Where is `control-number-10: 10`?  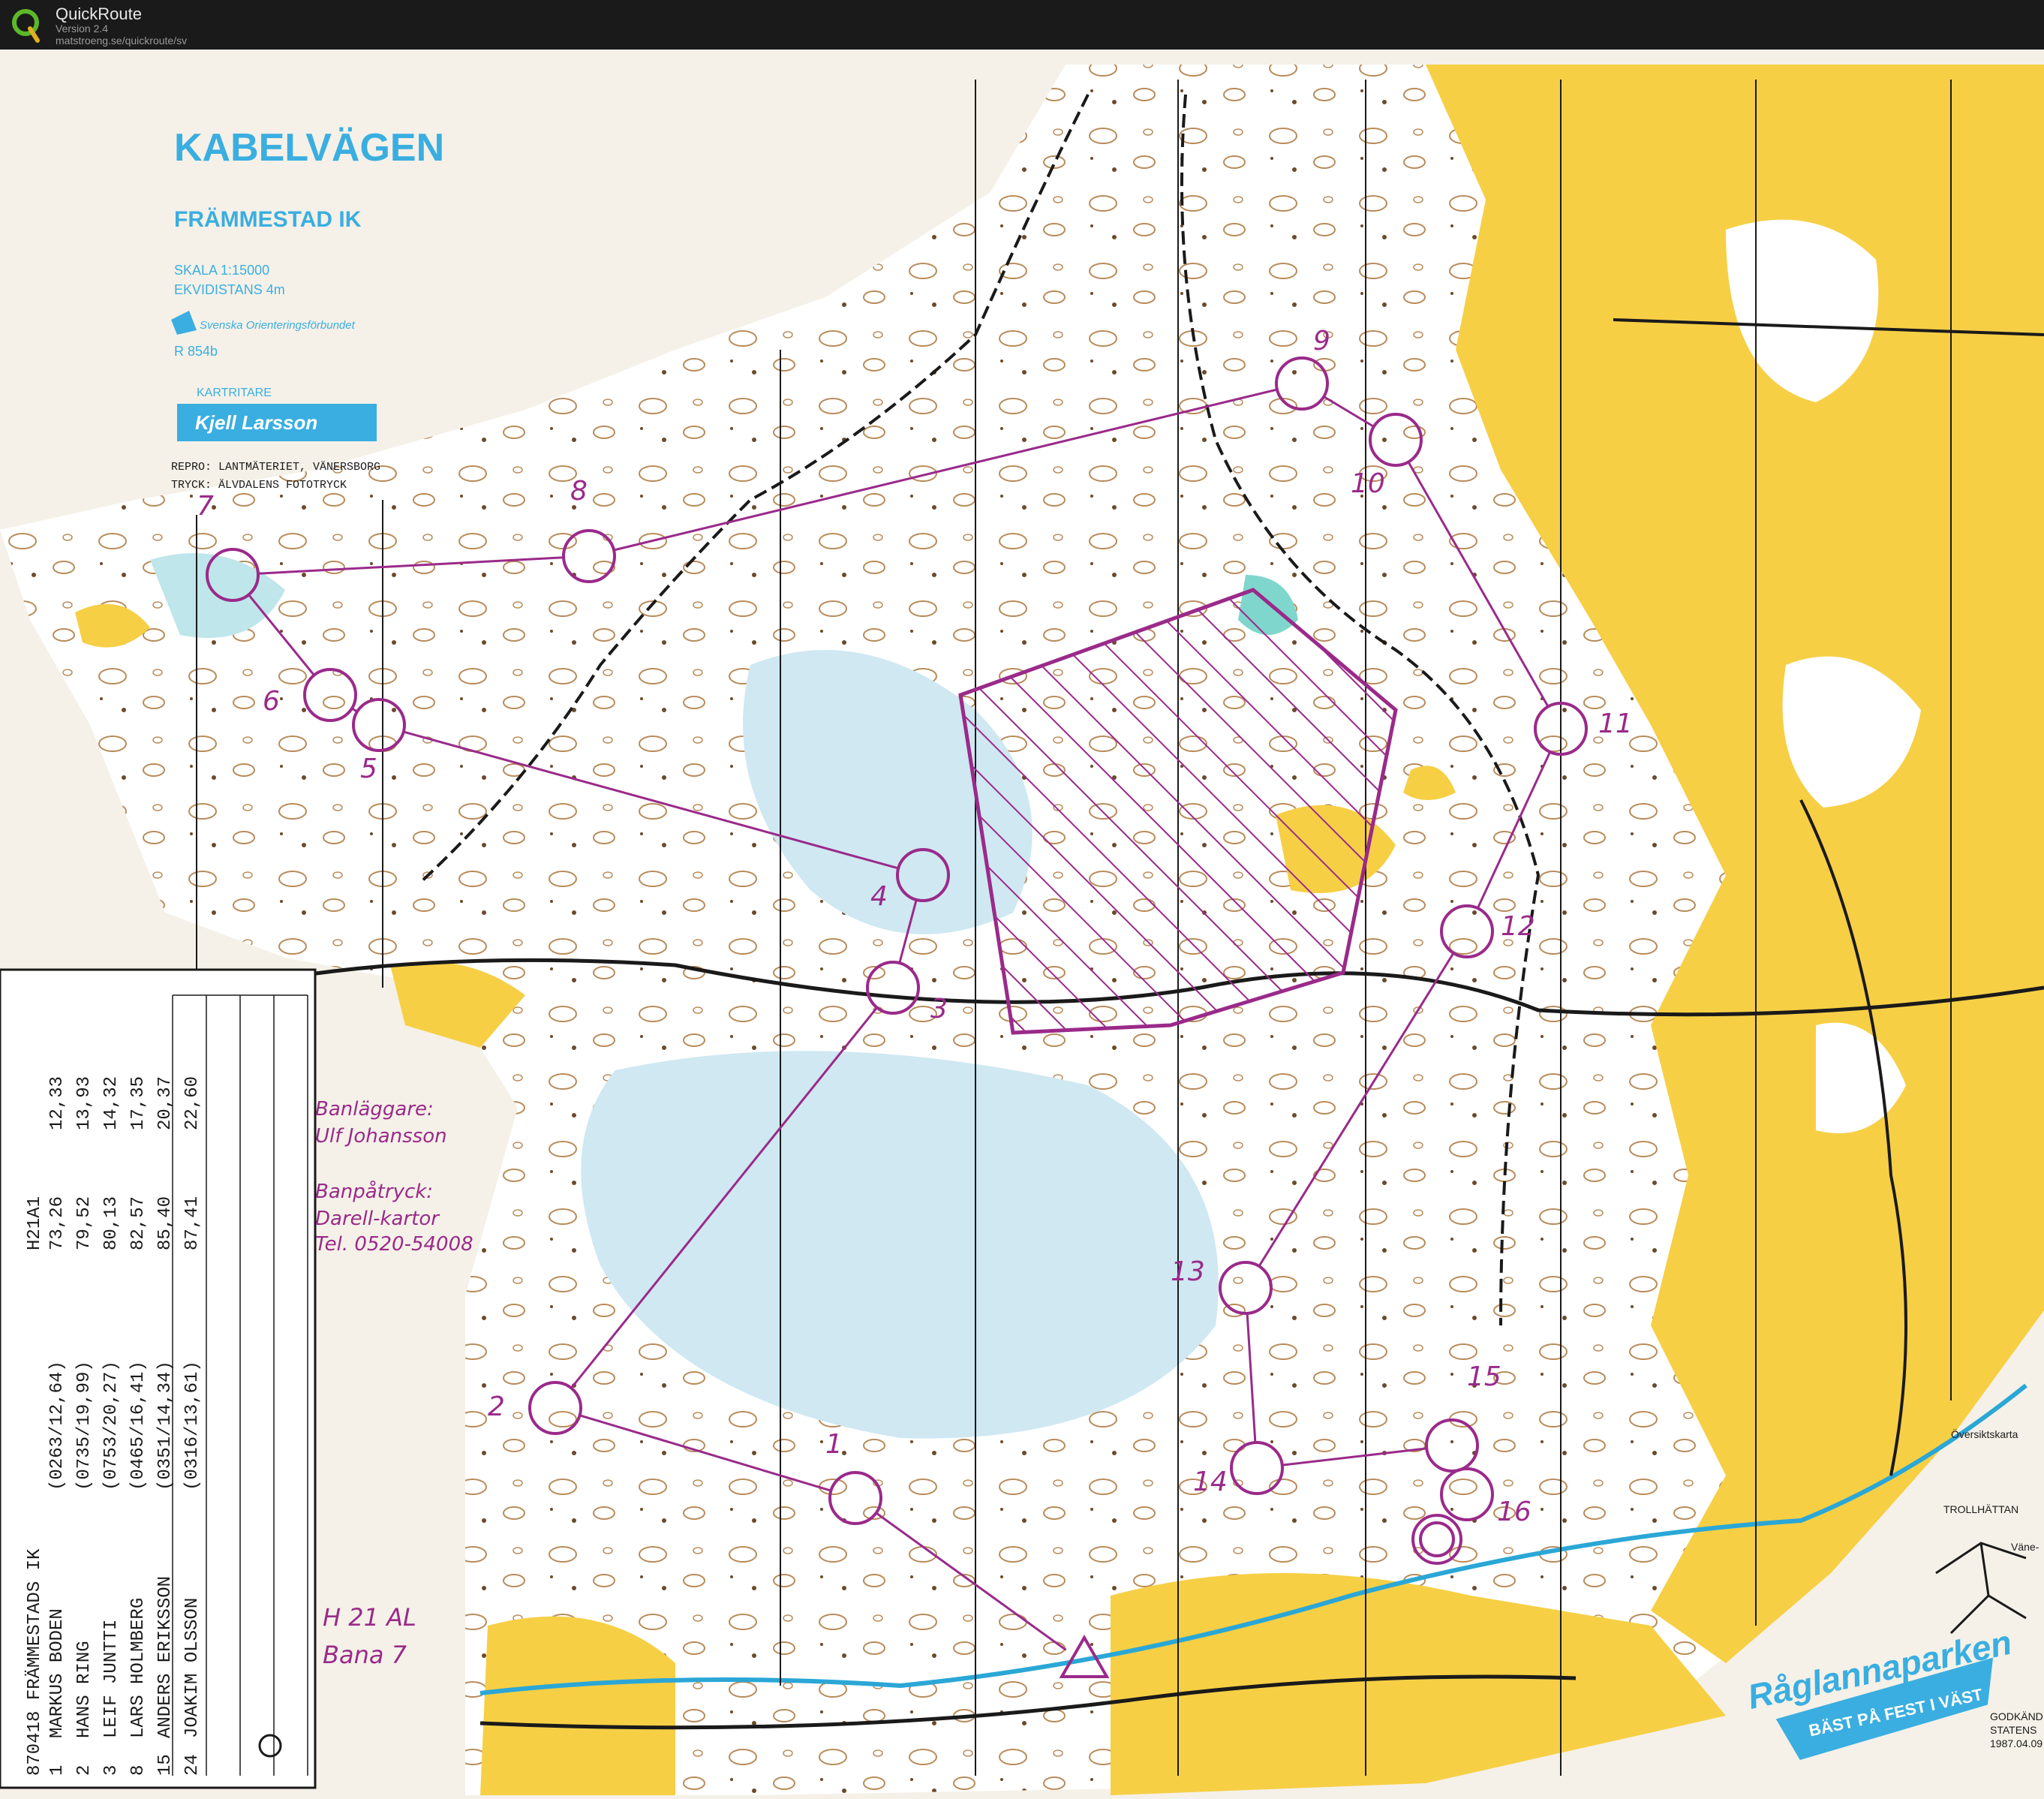 control-number-10: 10 is located at coordinates (1368, 483).